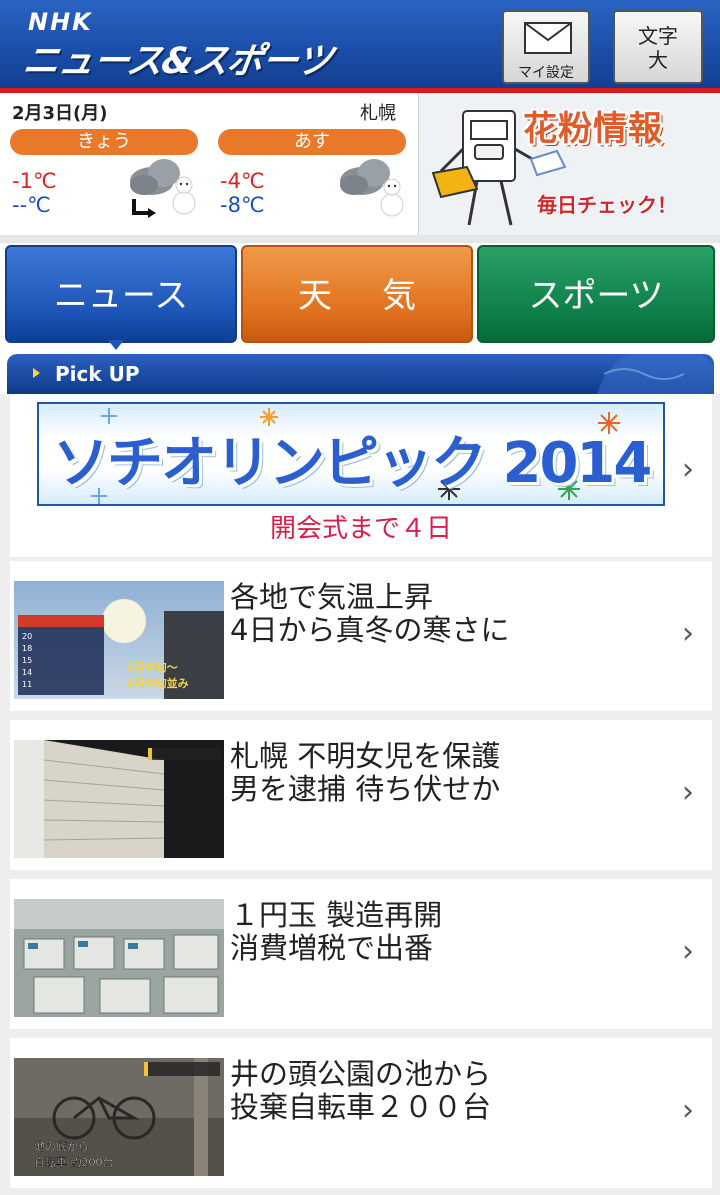 This screenshot has height=1195, width=720. What do you see at coordinates (34, 181) in the screenshot?
I see `today-high-temp: -1℃` at bounding box center [34, 181].